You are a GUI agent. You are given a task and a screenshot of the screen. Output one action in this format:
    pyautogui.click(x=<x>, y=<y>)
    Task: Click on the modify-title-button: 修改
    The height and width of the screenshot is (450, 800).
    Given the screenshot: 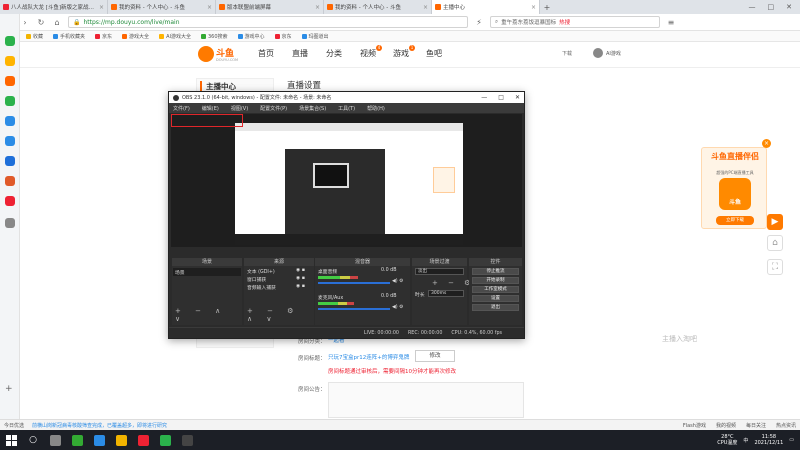 What is the action you would take?
    pyautogui.click(x=435, y=356)
    